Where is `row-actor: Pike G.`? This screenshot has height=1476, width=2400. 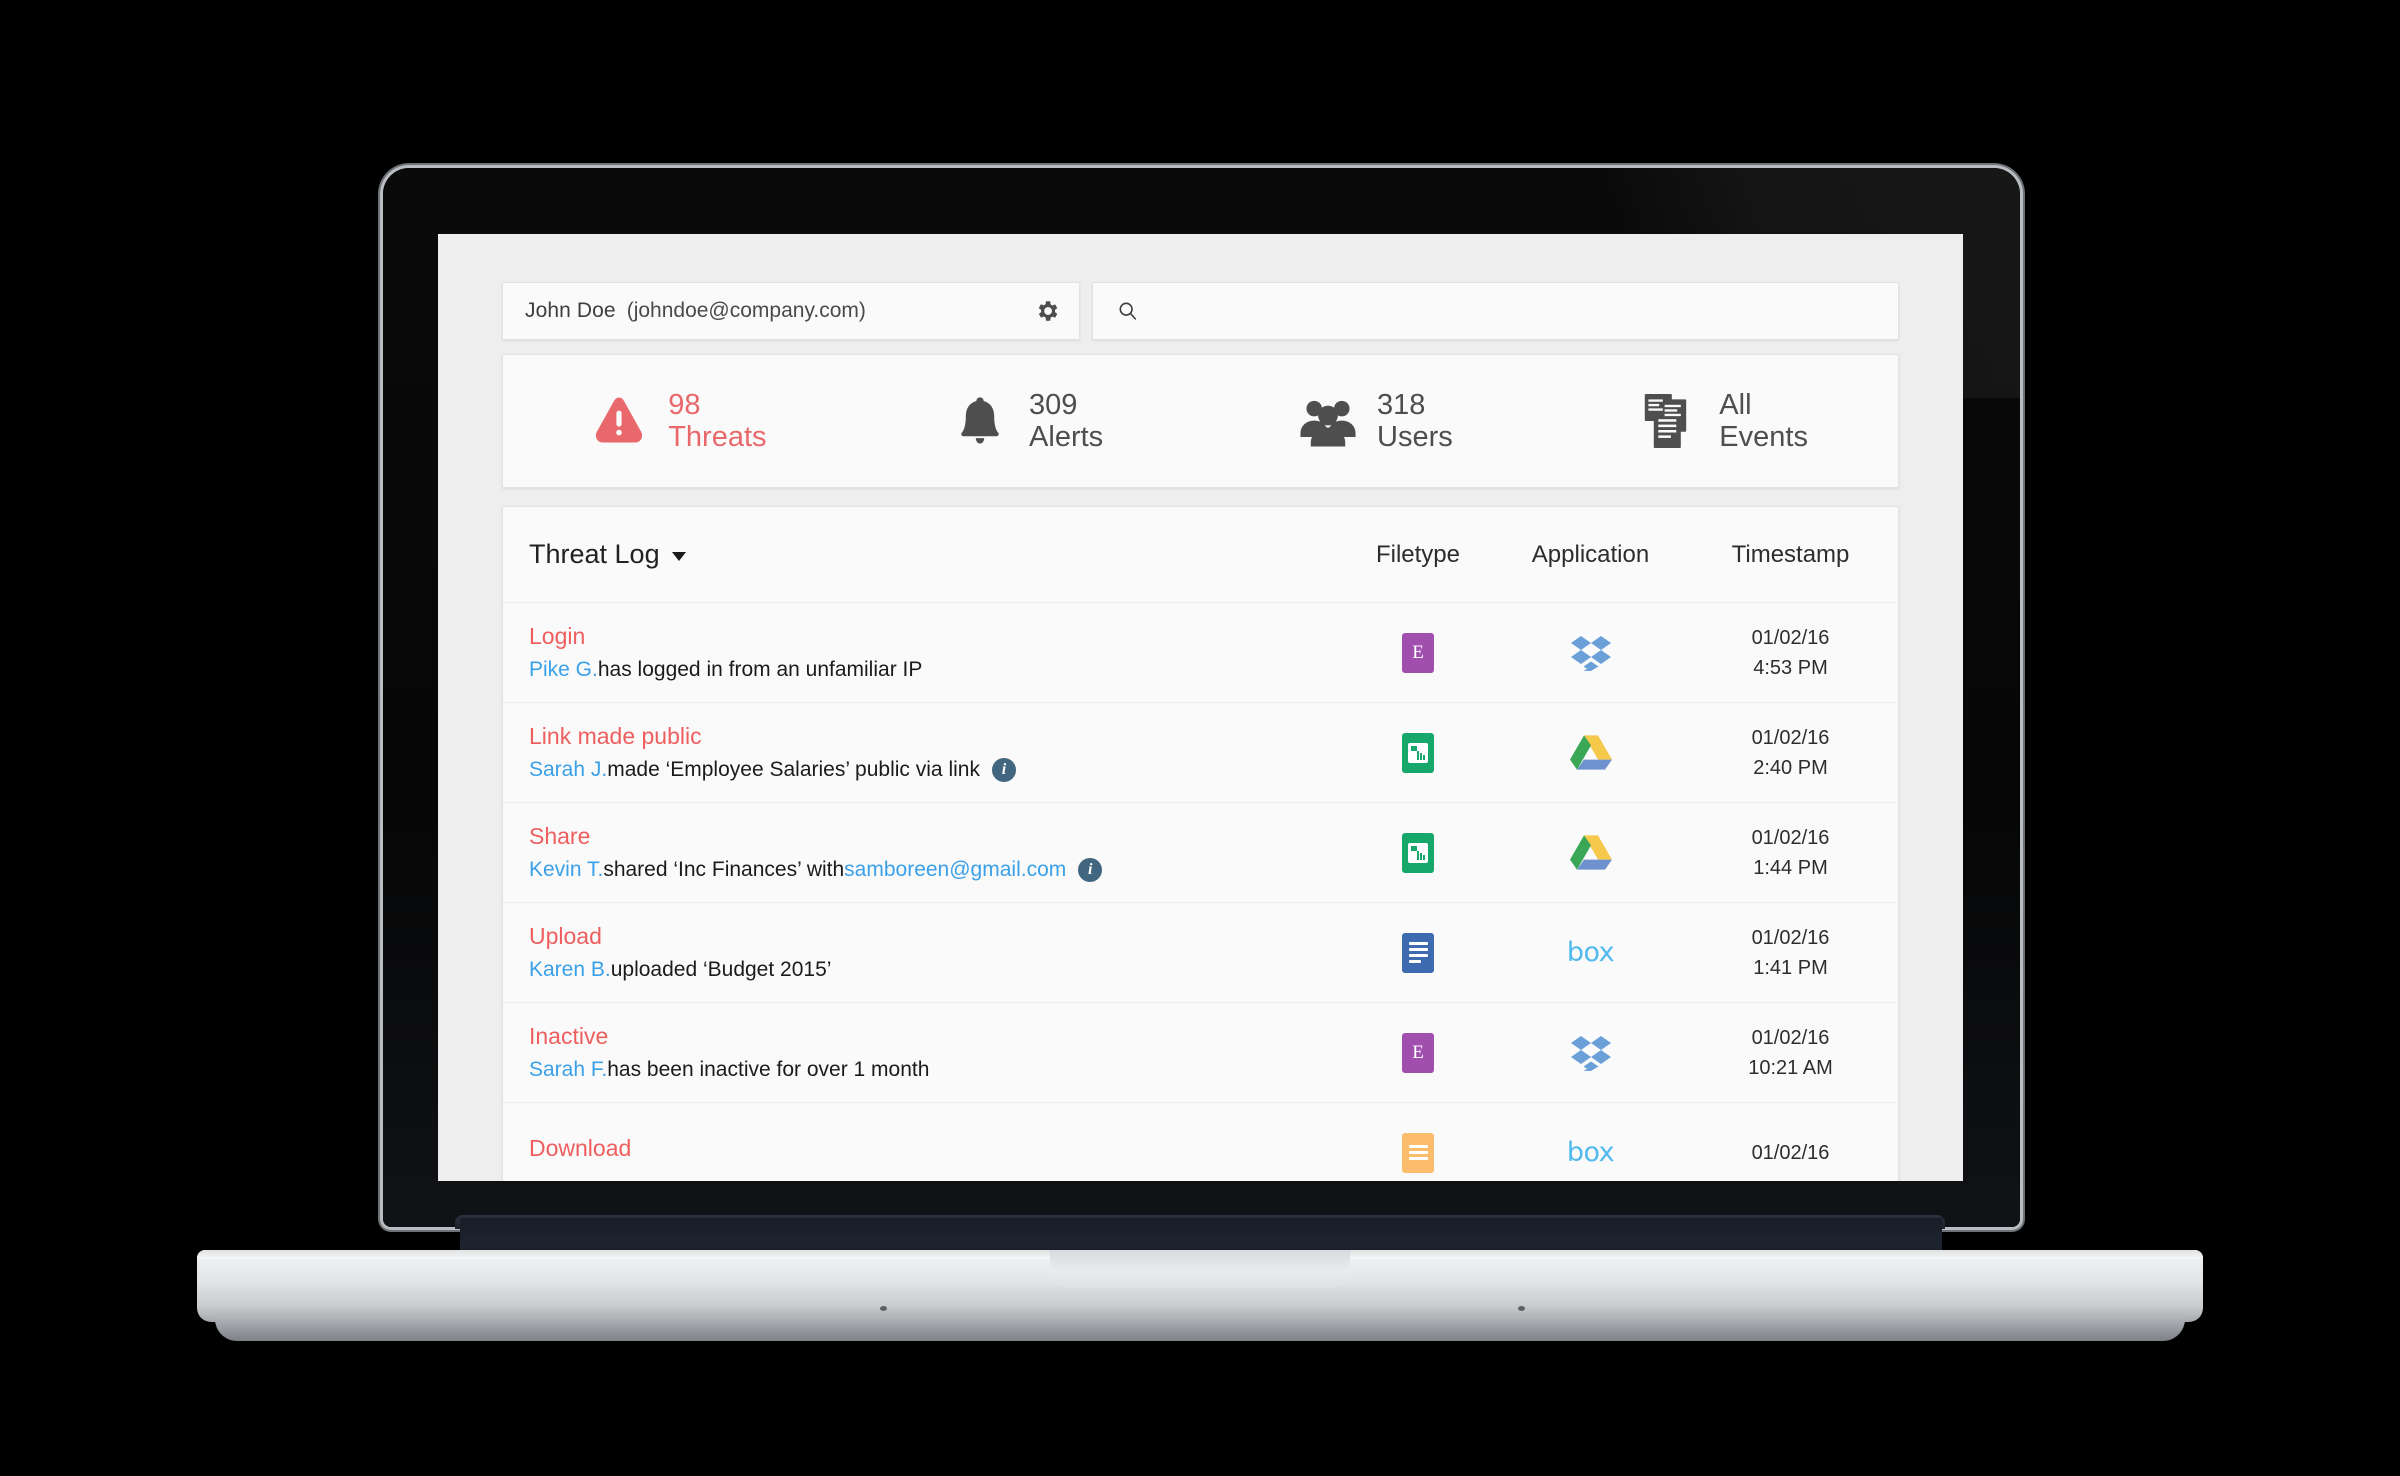 row-actor: Pike G. is located at coordinates (563, 670).